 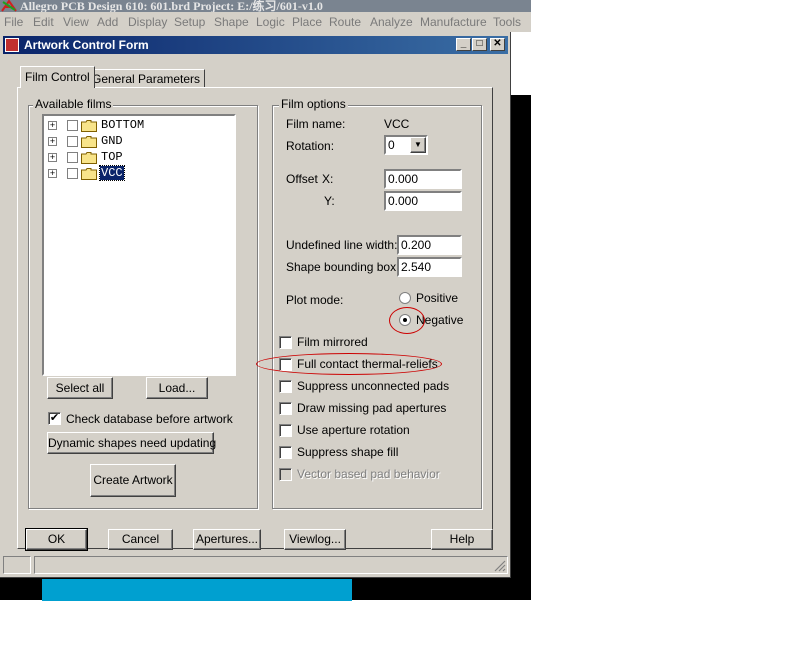 What do you see at coordinates (54, 418) in the screenshot?
I see `check-database-checkbox: ✔` at bounding box center [54, 418].